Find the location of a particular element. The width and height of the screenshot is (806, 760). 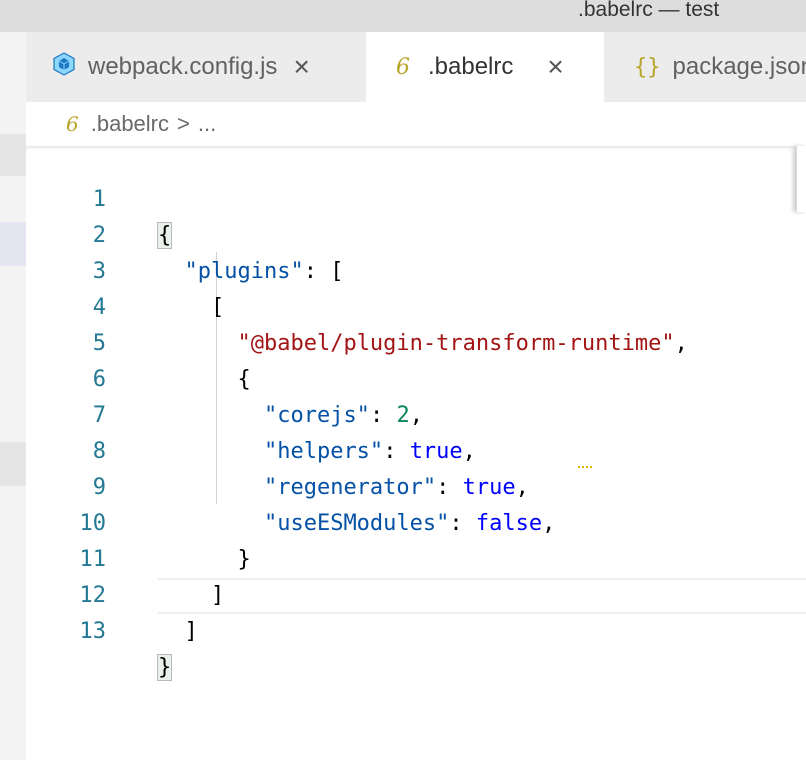

title-bar: .babelrc — test is located at coordinates (403, 16).